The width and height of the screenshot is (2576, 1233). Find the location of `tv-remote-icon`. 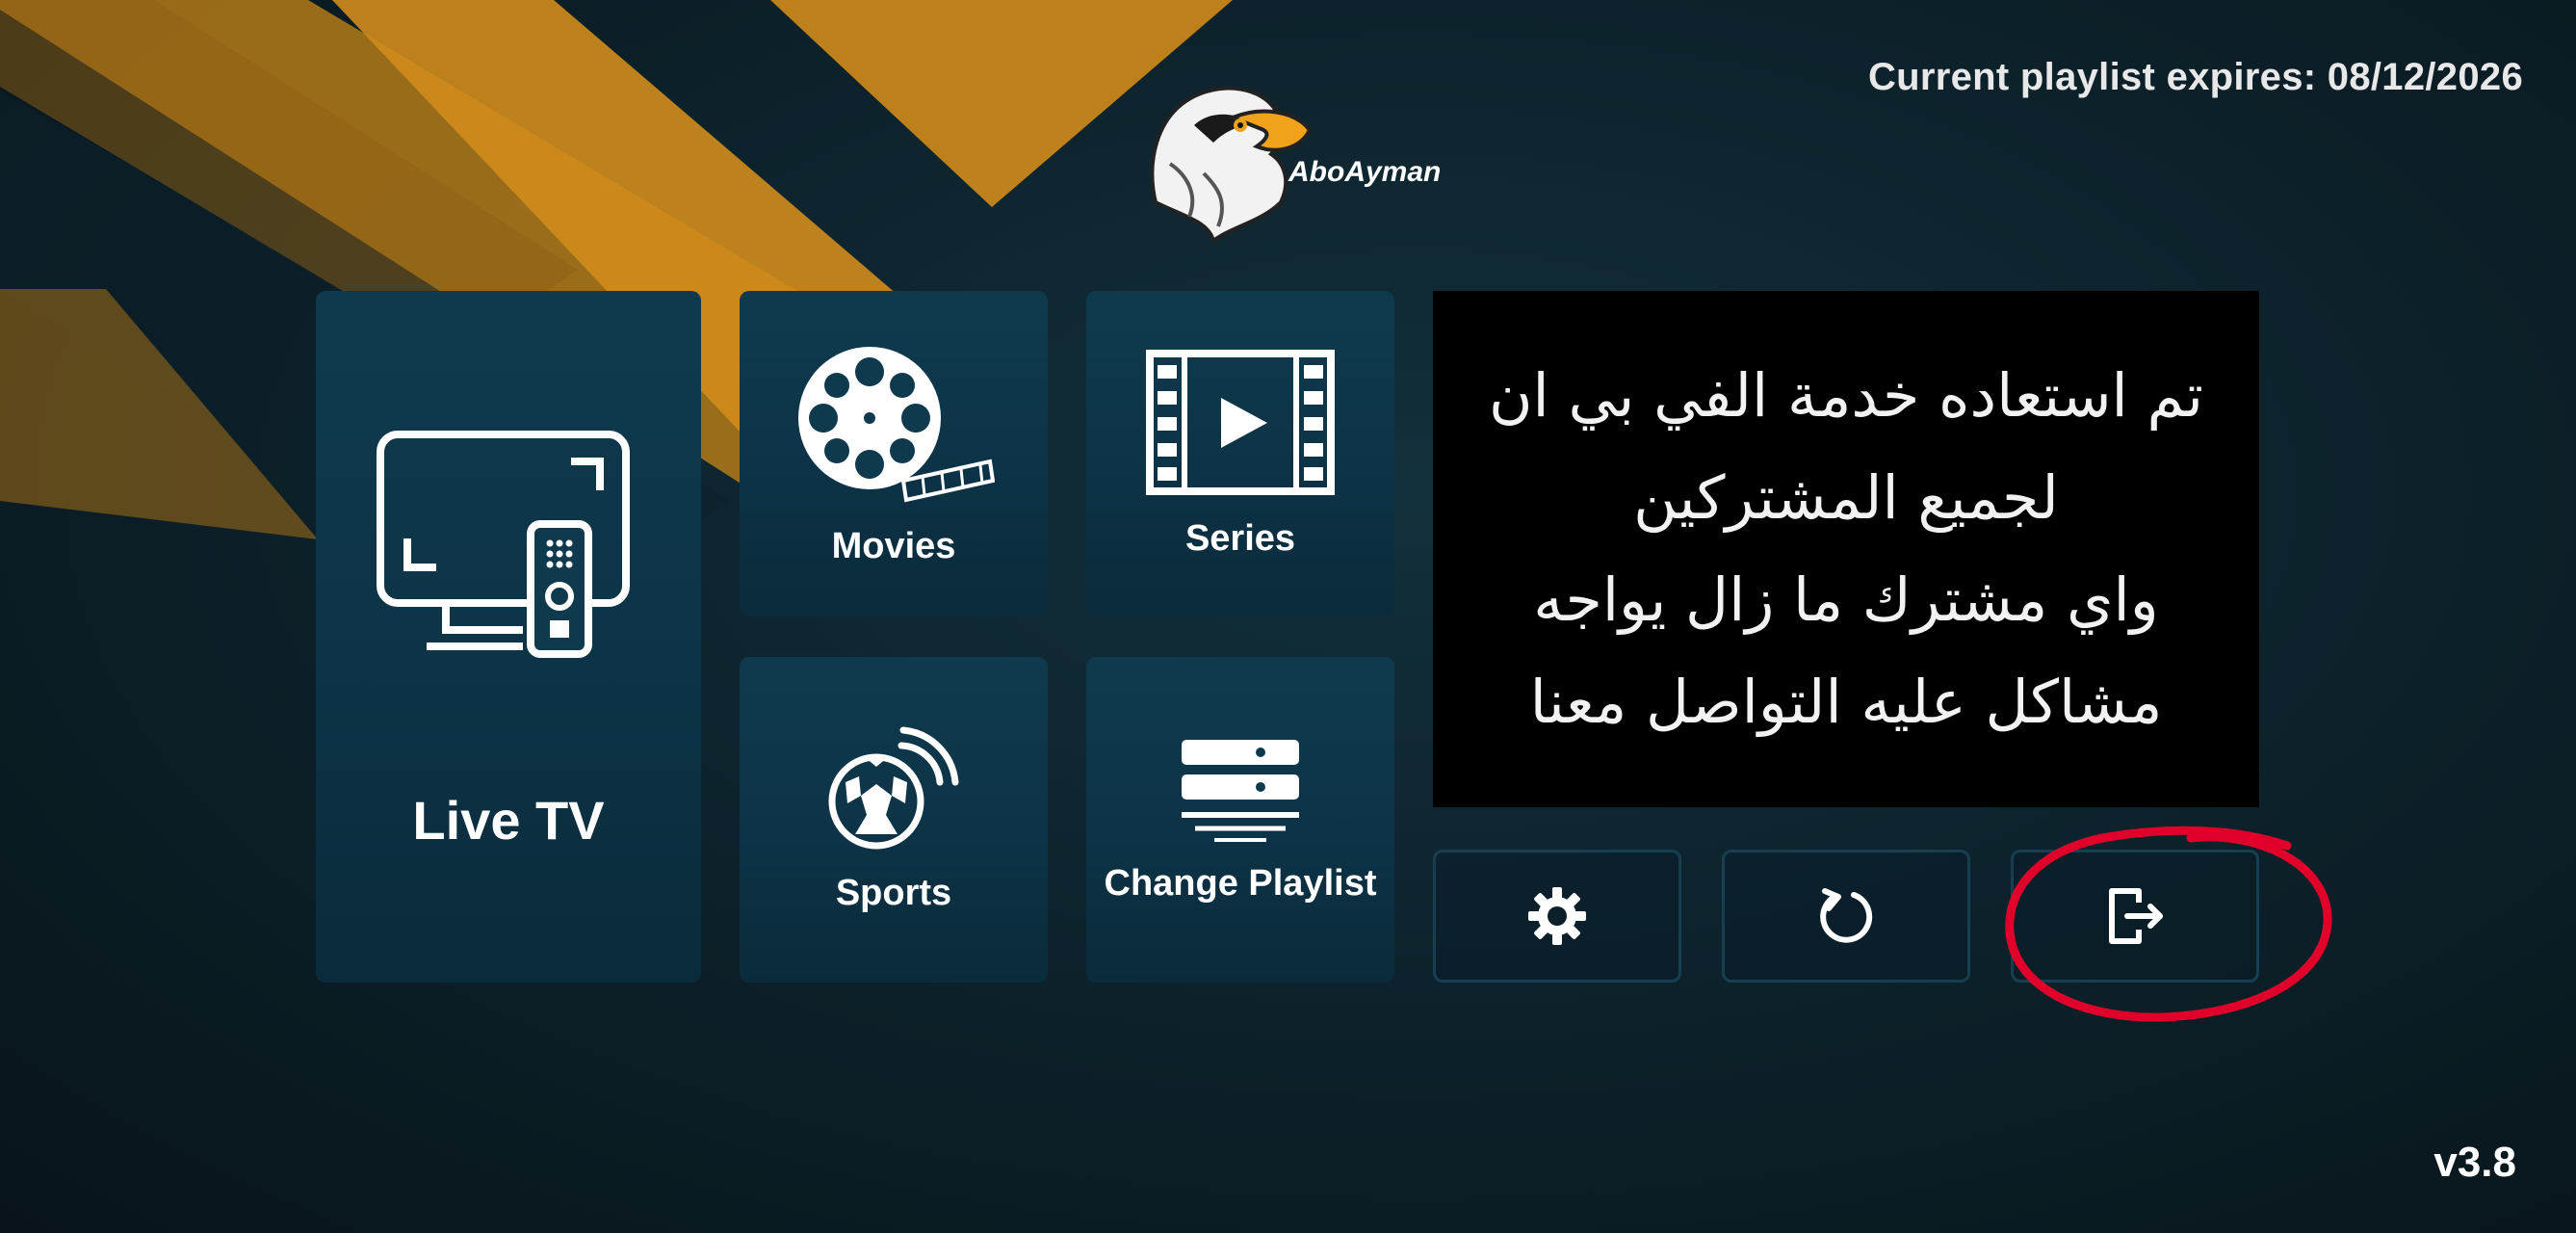

tv-remote-icon is located at coordinates (503, 544).